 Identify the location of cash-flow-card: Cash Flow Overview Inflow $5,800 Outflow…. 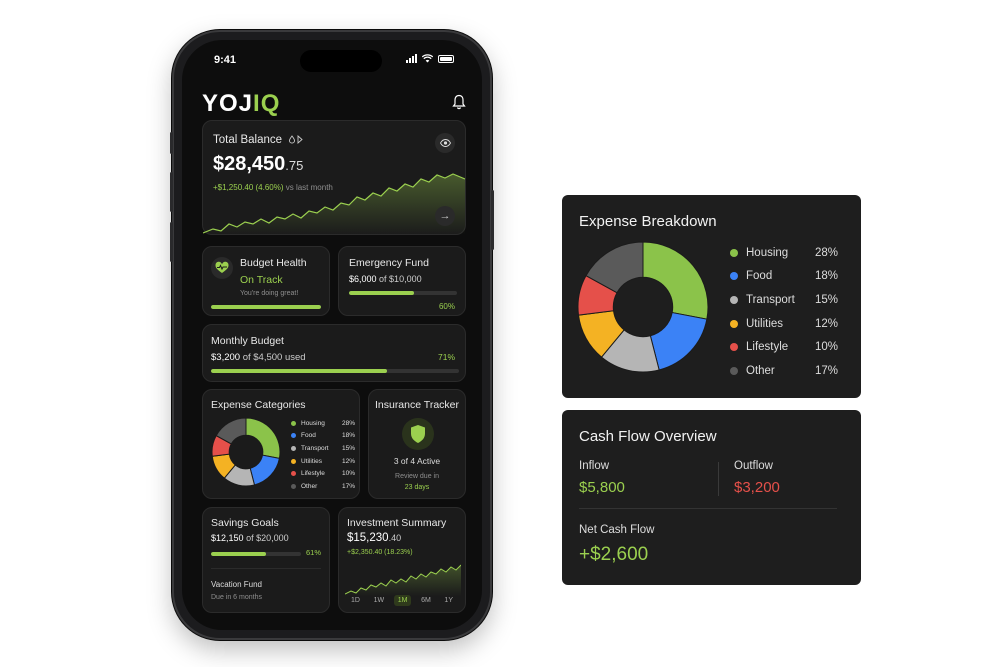
(711, 497).